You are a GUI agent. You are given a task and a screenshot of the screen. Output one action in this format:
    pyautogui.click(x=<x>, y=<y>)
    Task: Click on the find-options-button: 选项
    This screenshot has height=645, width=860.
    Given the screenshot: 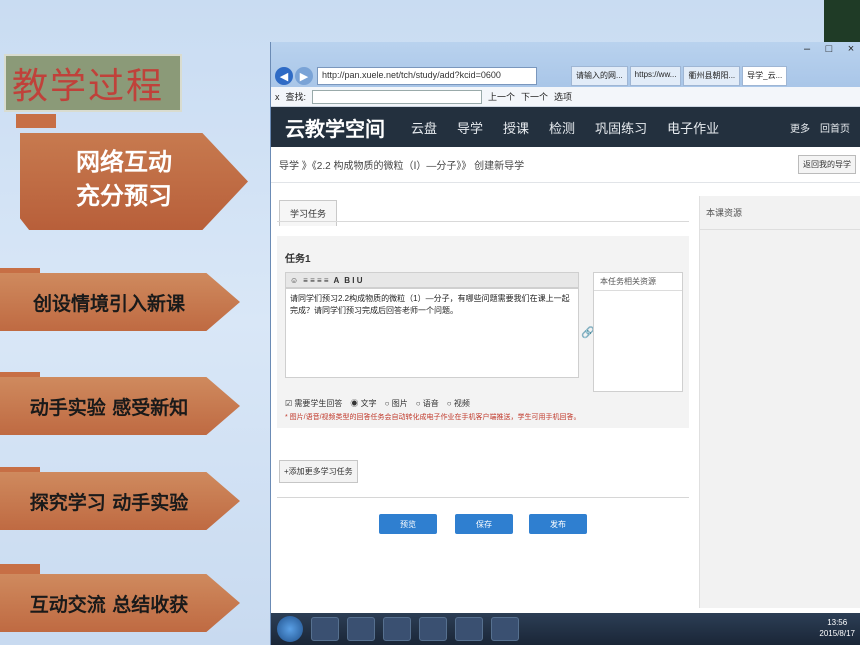 What is the action you would take?
    pyautogui.click(x=563, y=96)
    